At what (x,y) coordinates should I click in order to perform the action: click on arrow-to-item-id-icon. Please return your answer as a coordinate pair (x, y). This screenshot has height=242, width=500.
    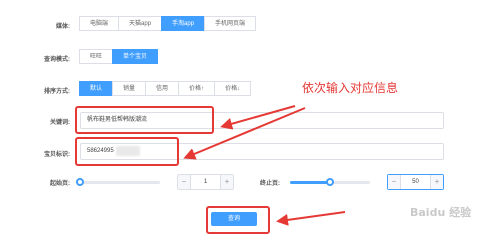
    Looking at the image, I should click on (244, 133).